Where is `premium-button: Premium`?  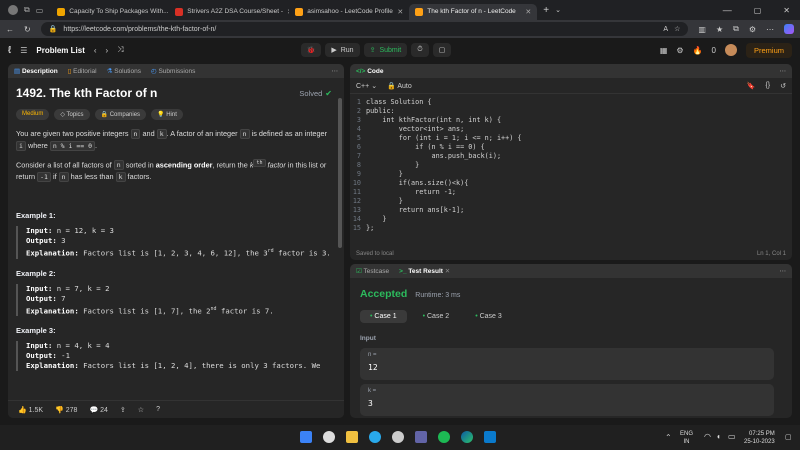 premium-button: Premium is located at coordinates (768, 50).